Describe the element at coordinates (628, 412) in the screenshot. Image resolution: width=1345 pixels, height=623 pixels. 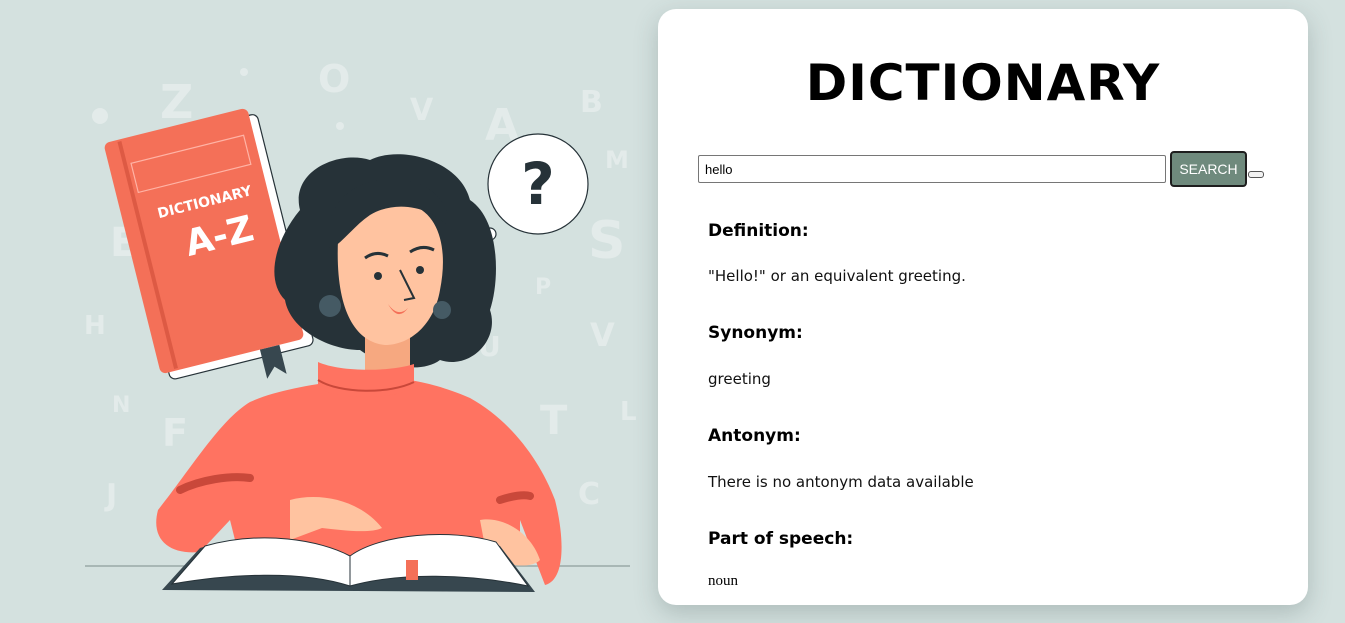
I see `bg-letter: L` at that location.